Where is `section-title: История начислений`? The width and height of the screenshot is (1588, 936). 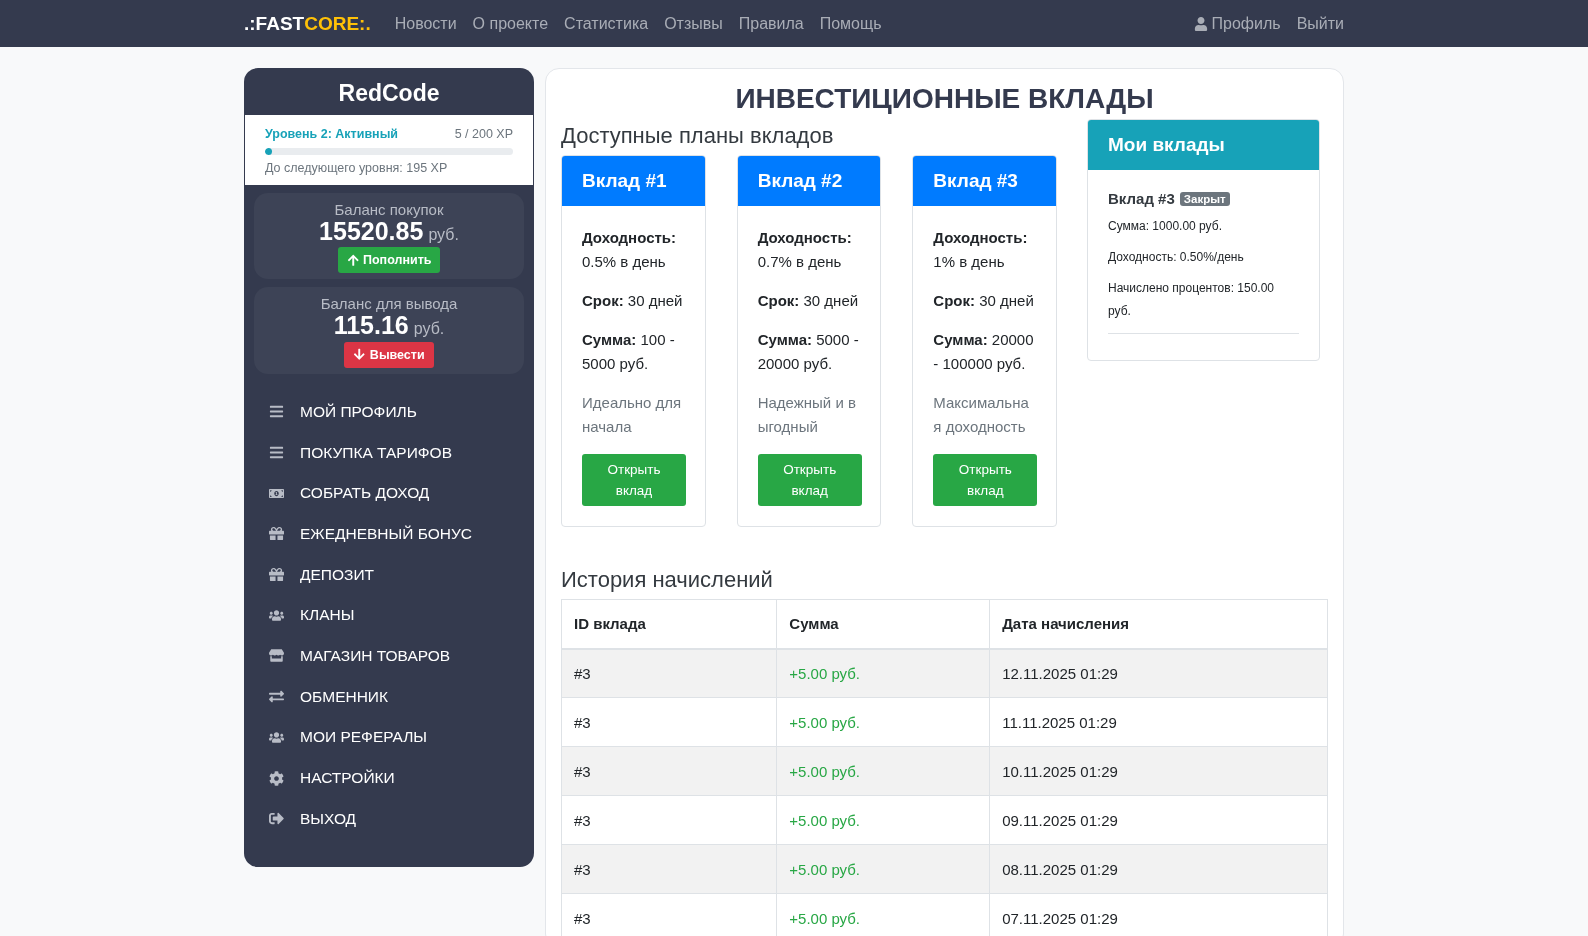
section-title: История начислений is located at coordinates (667, 580).